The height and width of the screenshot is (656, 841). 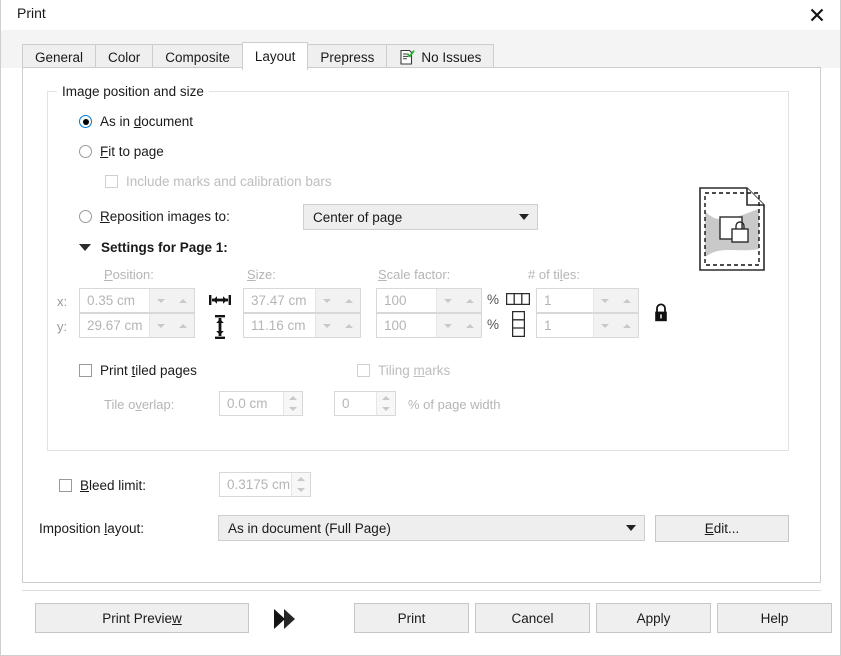 I want to click on tab-layout: Layout, so click(x=275, y=56).